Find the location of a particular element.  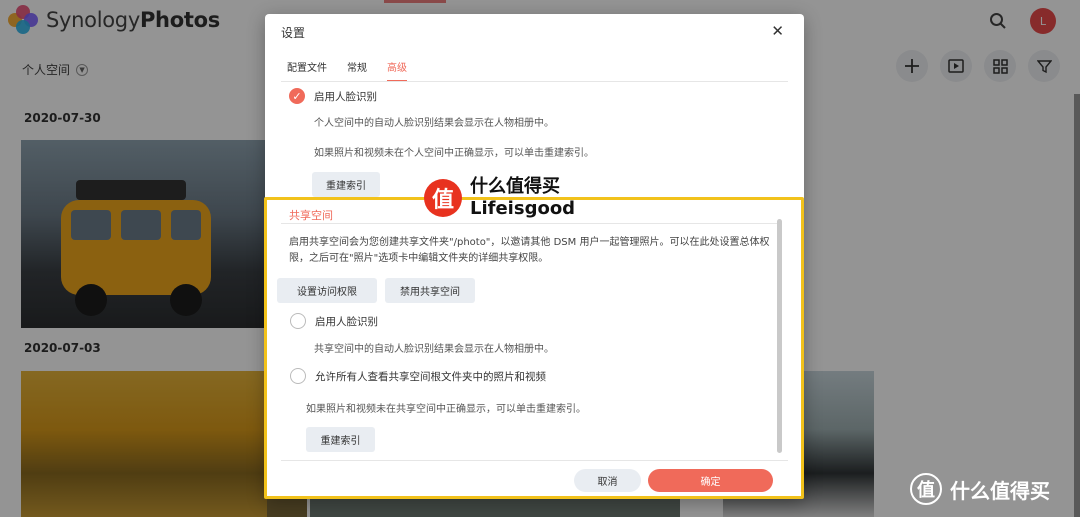

tab-profile: 配置文件 is located at coordinates (307, 70).